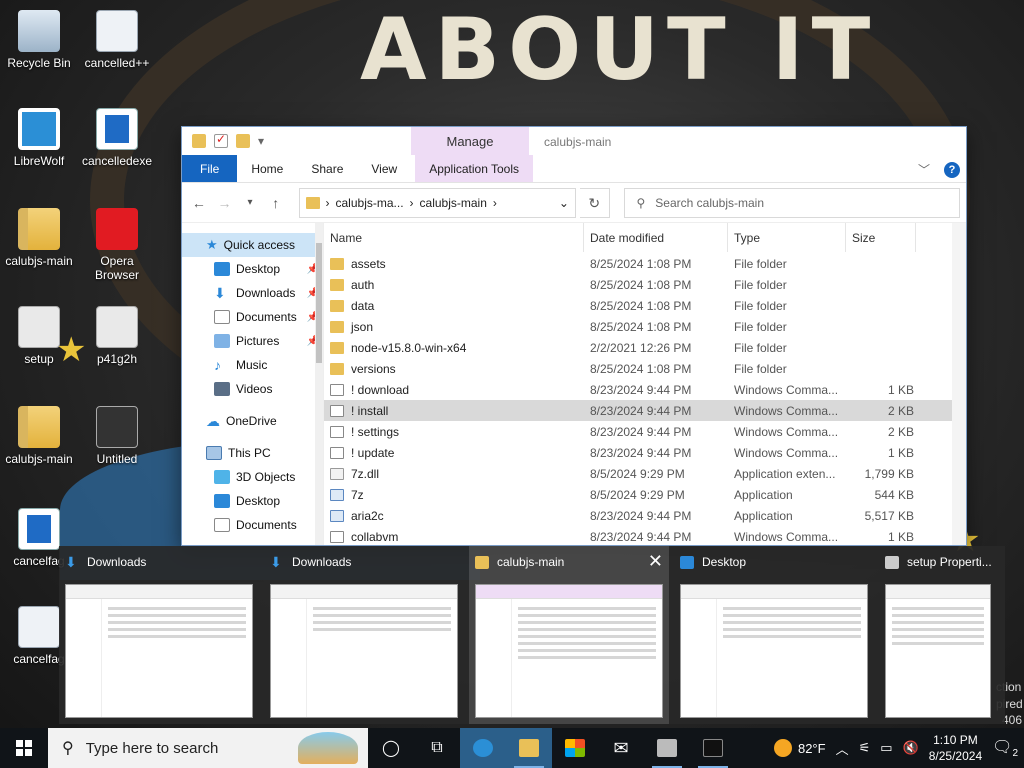  I want to click on recent-locations-icon: ▾, so click(250, 202).